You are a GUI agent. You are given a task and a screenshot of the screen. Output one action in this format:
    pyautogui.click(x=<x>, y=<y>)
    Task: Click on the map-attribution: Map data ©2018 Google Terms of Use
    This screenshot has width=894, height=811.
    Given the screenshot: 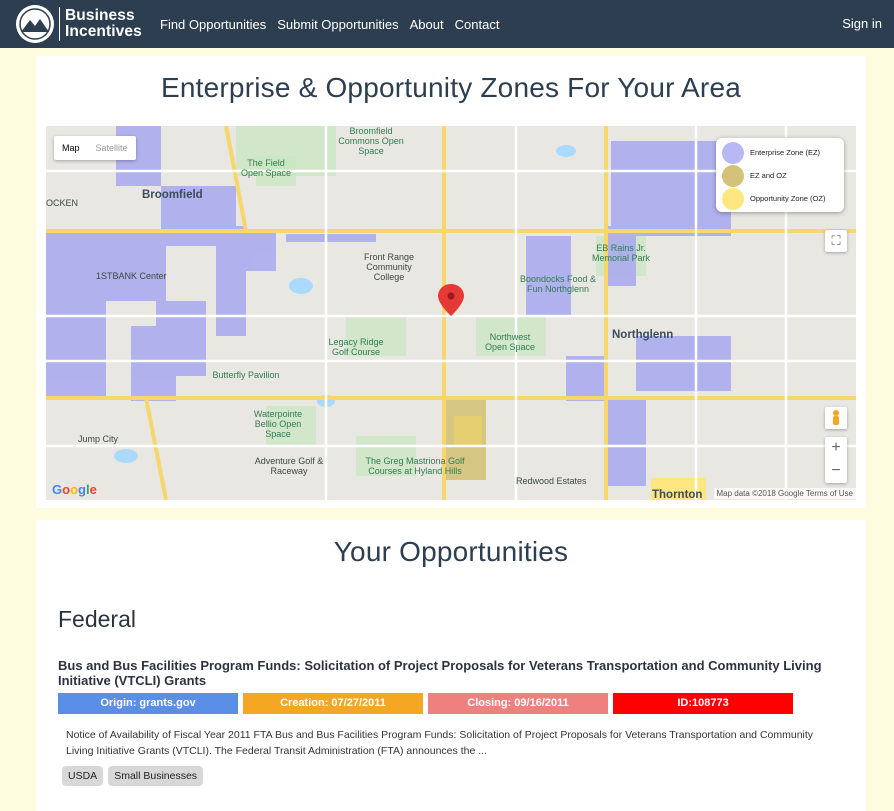 What is the action you would take?
    pyautogui.click(x=784, y=493)
    